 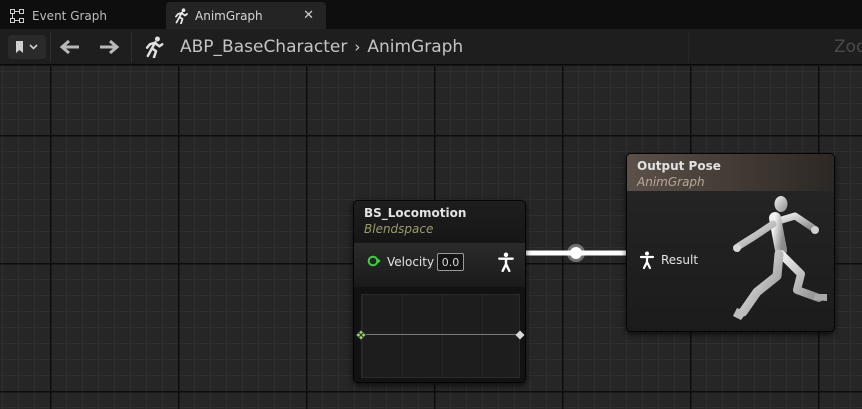 What do you see at coordinates (848, 47) in the screenshot?
I see `zoom-indicator: Zoo` at bounding box center [848, 47].